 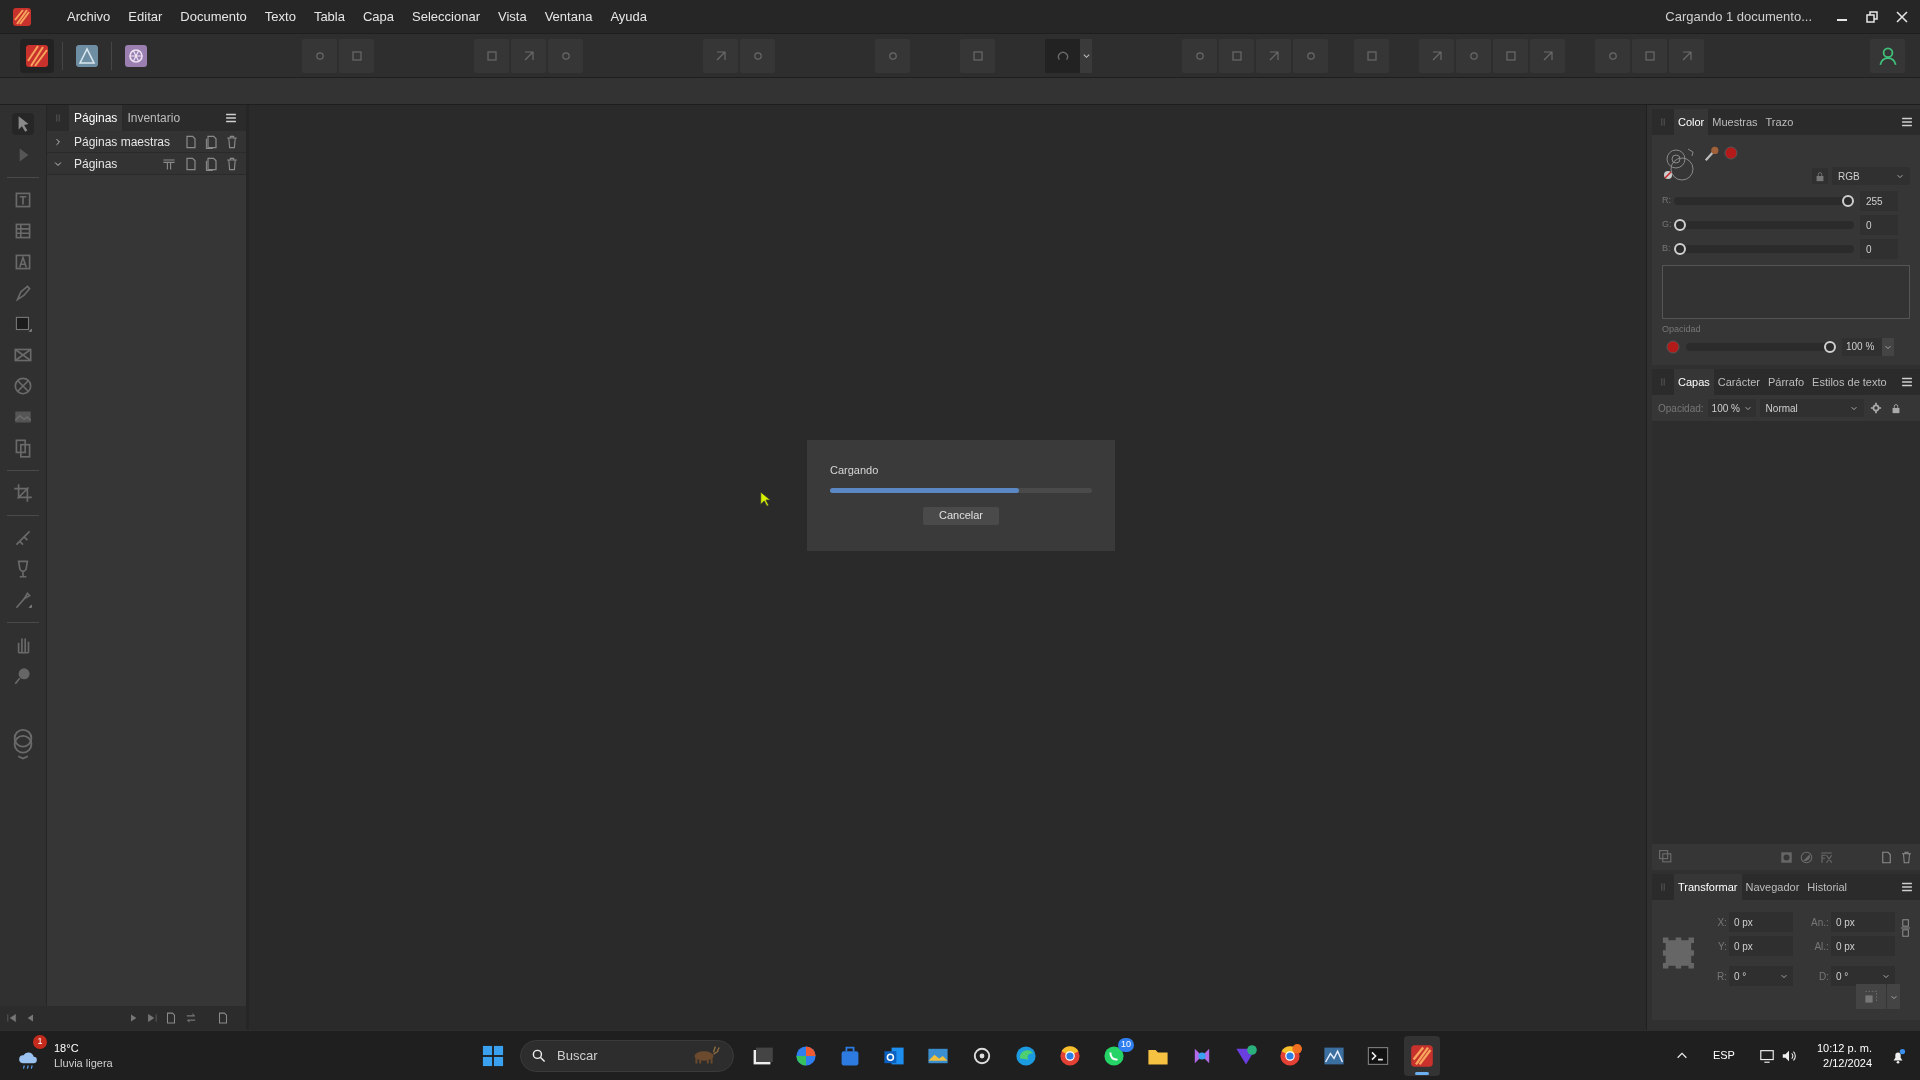 What do you see at coordinates (83, 1063) in the screenshot?
I see `weather-text: Lluvia ligera` at bounding box center [83, 1063].